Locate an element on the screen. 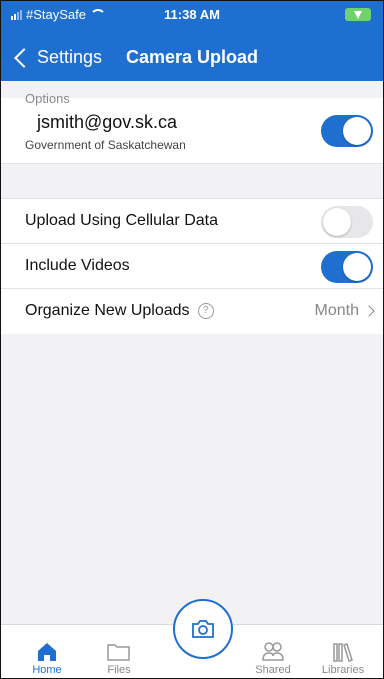  account-email: jsmith@gov.sk.ca is located at coordinates (107, 122).